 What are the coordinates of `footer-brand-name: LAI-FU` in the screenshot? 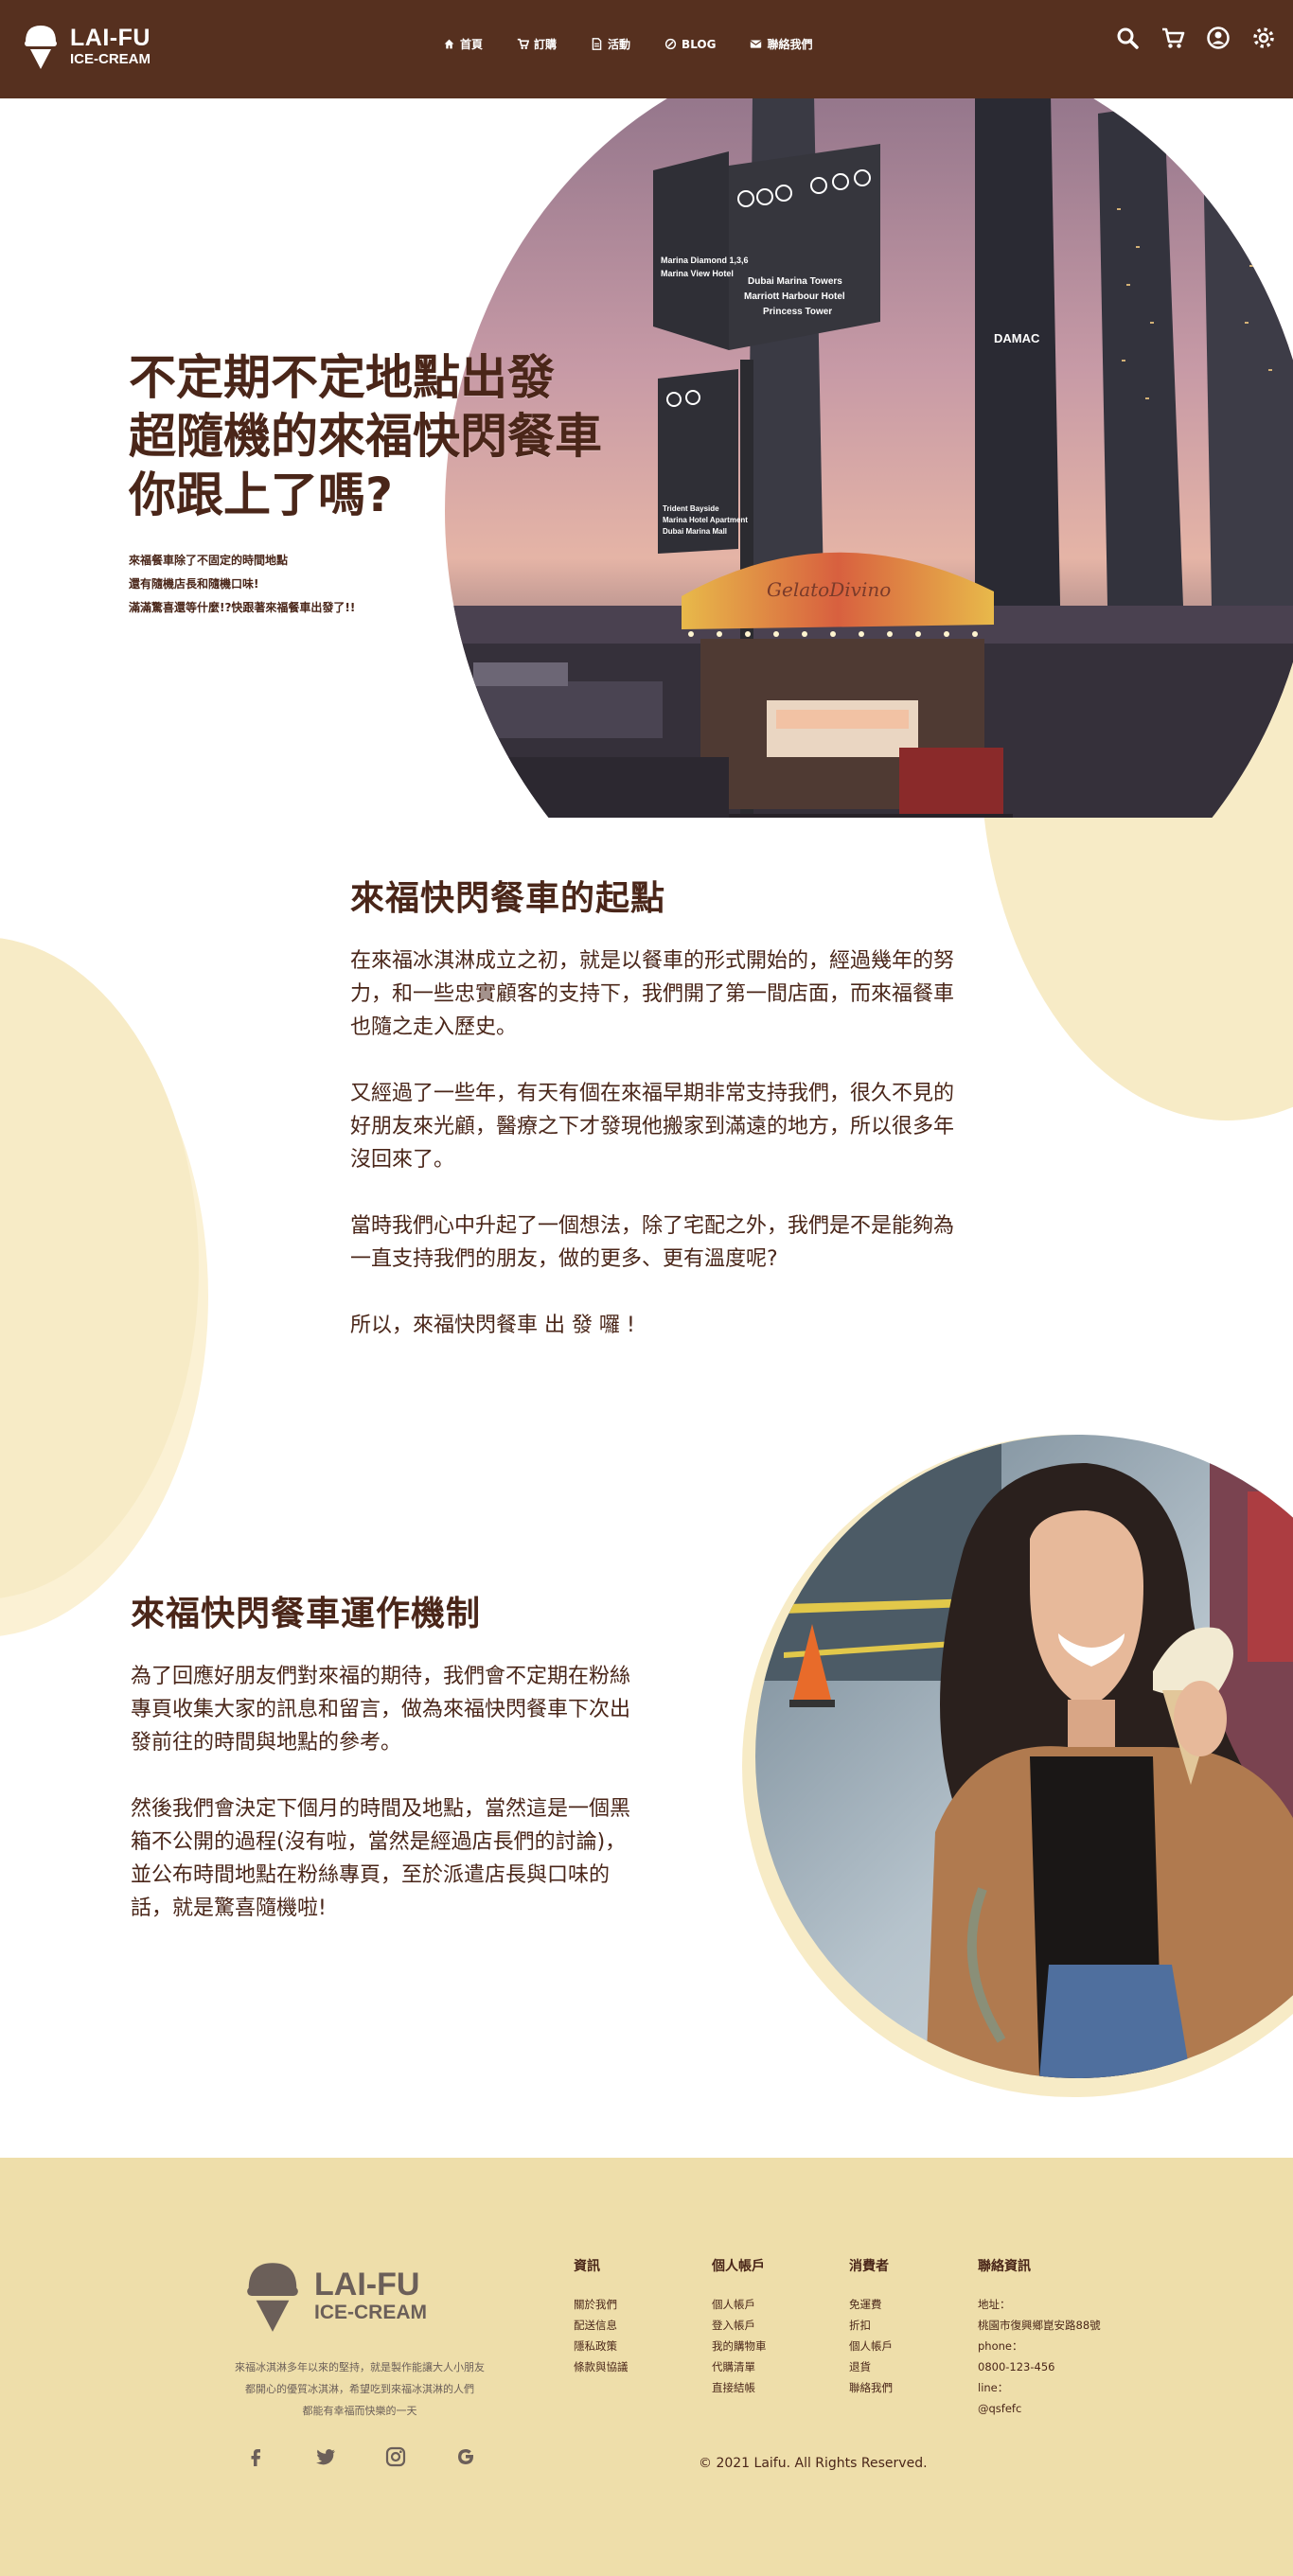 It's located at (367, 2285).